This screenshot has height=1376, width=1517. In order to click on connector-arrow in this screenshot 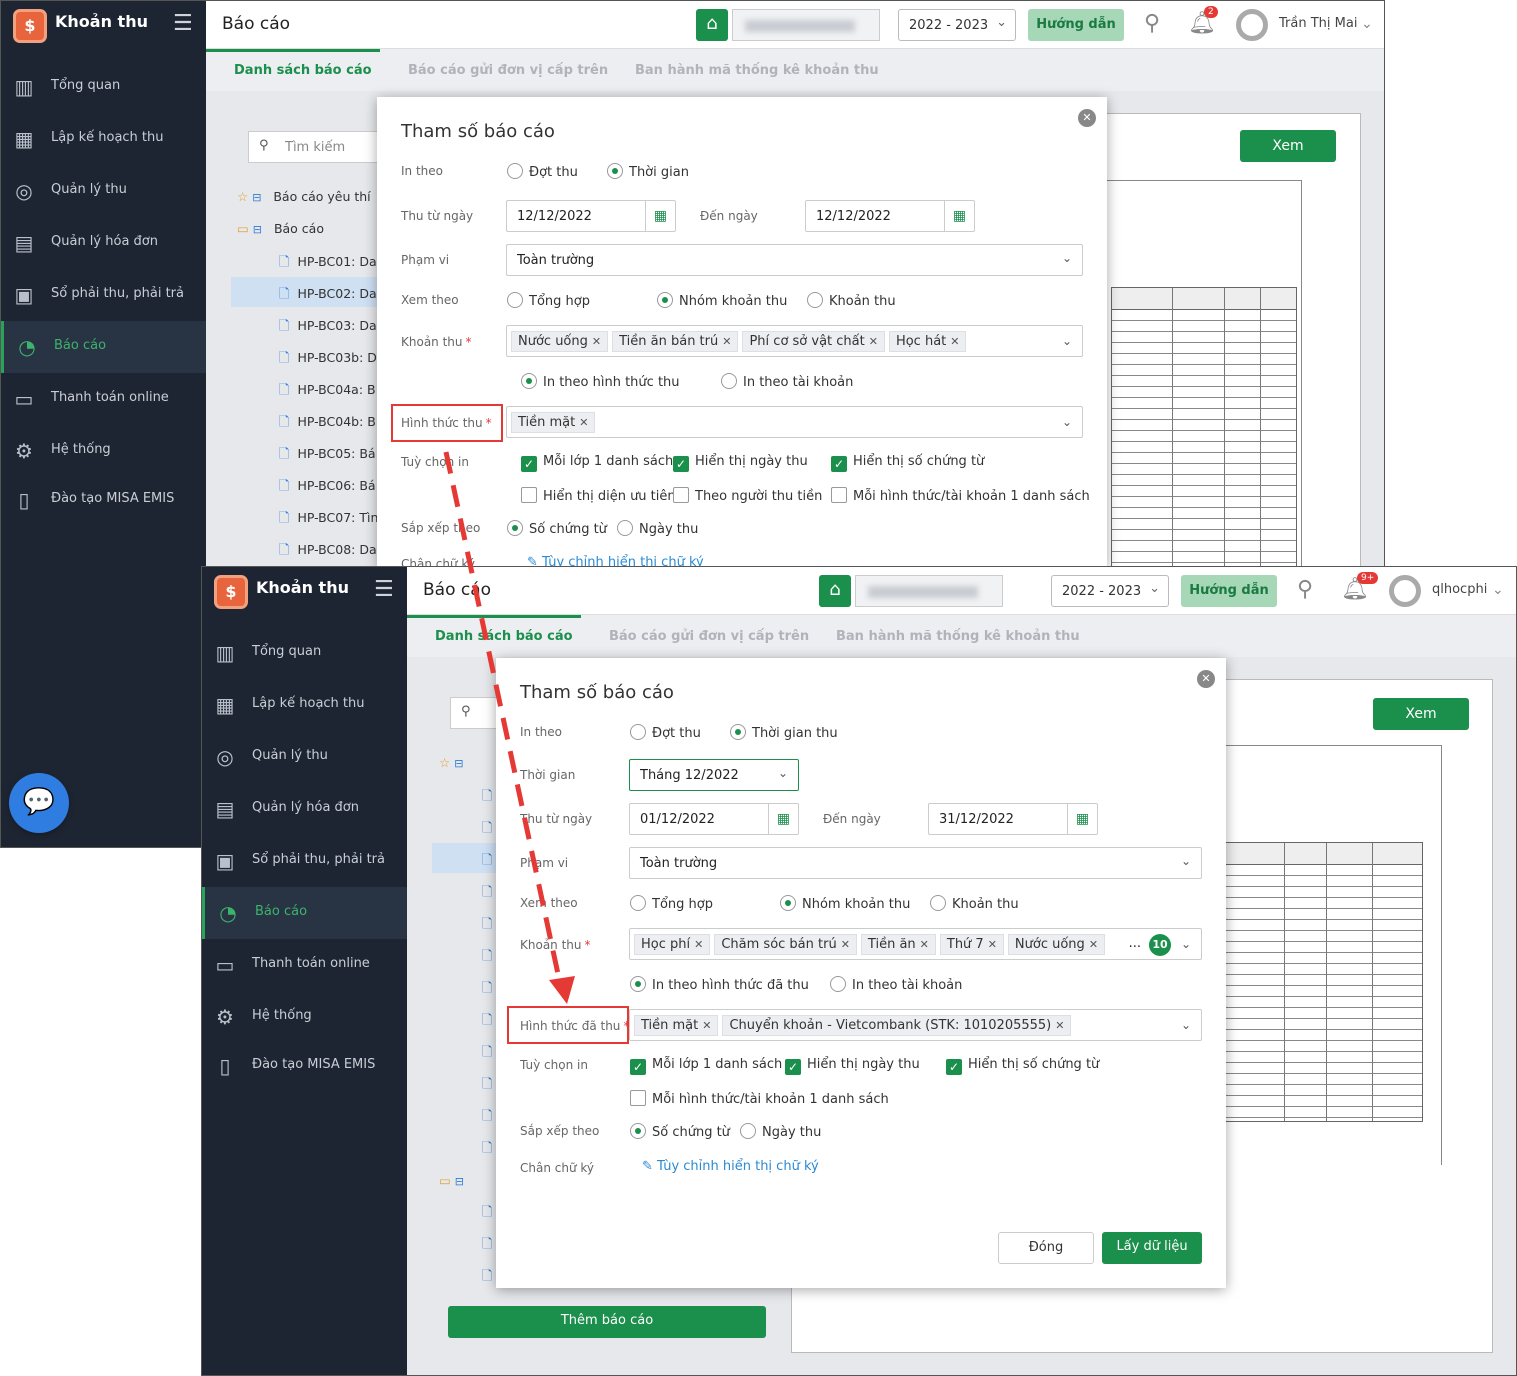, I will do `click(509, 727)`.